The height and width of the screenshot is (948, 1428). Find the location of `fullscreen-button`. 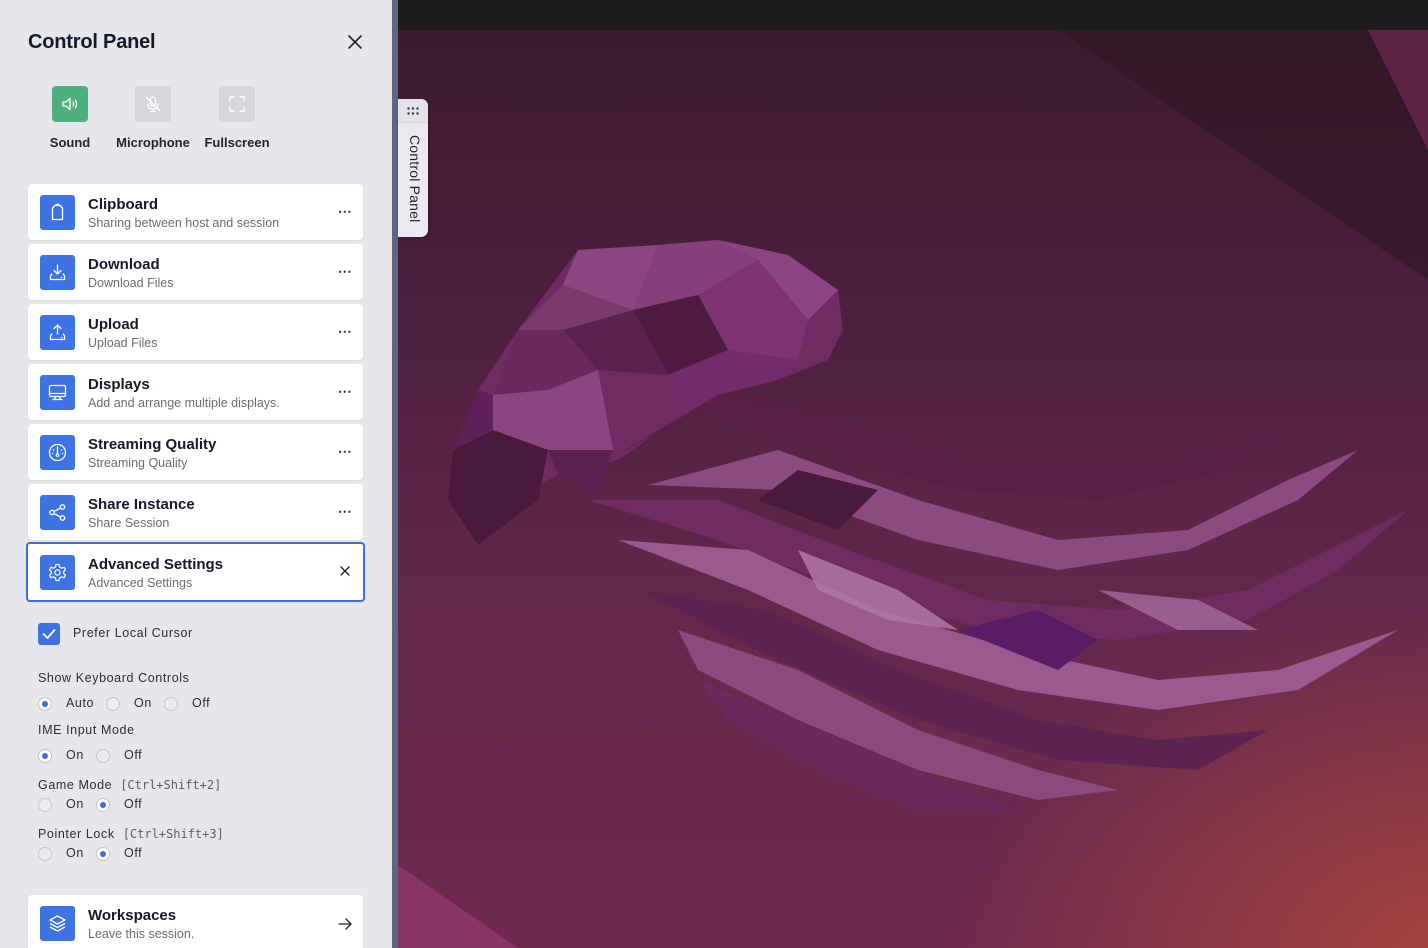

fullscreen-button is located at coordinates (237, 104).